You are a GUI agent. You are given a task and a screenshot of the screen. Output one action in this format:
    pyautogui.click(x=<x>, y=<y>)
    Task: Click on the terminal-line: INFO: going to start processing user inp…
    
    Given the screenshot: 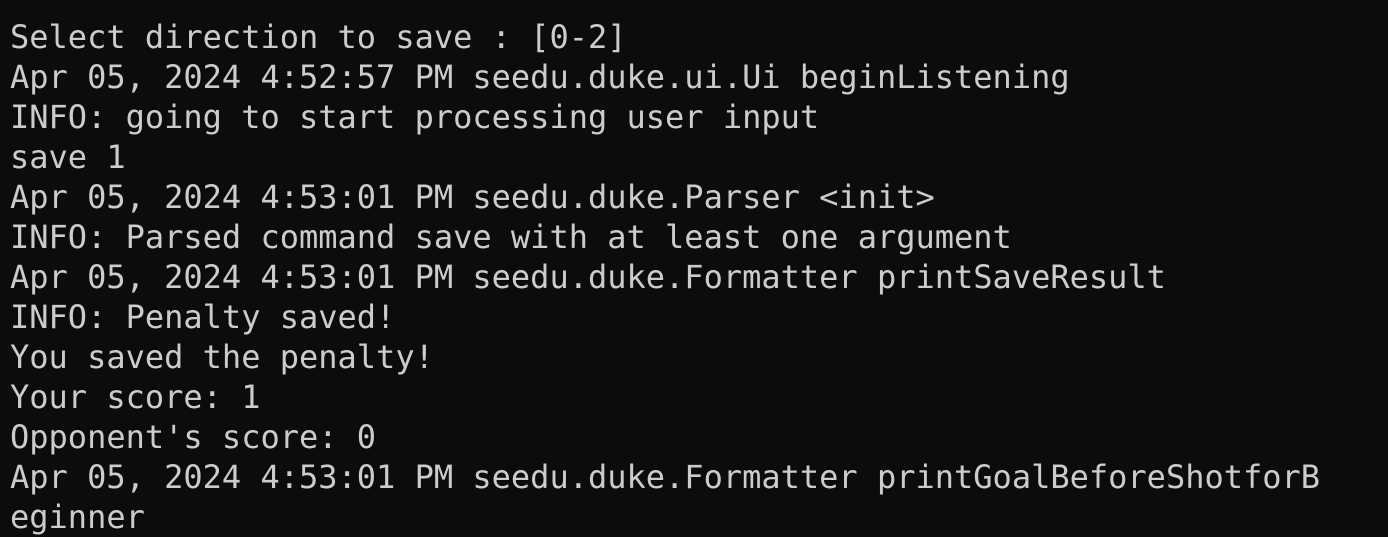 What is the action you would take?
    pyautogui.click(x=415, y=117)
    